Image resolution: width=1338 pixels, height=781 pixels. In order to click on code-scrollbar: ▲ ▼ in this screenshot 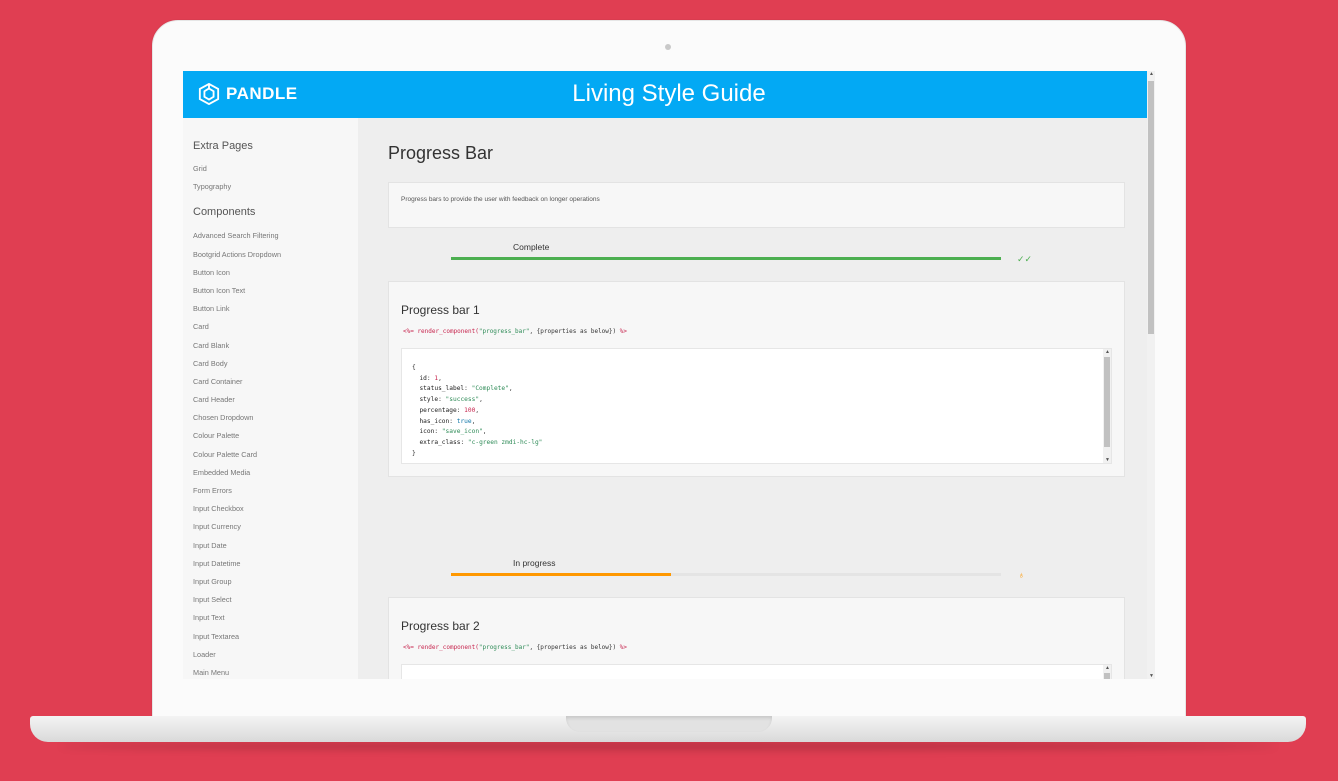, I will do `click(1107, 406)`.